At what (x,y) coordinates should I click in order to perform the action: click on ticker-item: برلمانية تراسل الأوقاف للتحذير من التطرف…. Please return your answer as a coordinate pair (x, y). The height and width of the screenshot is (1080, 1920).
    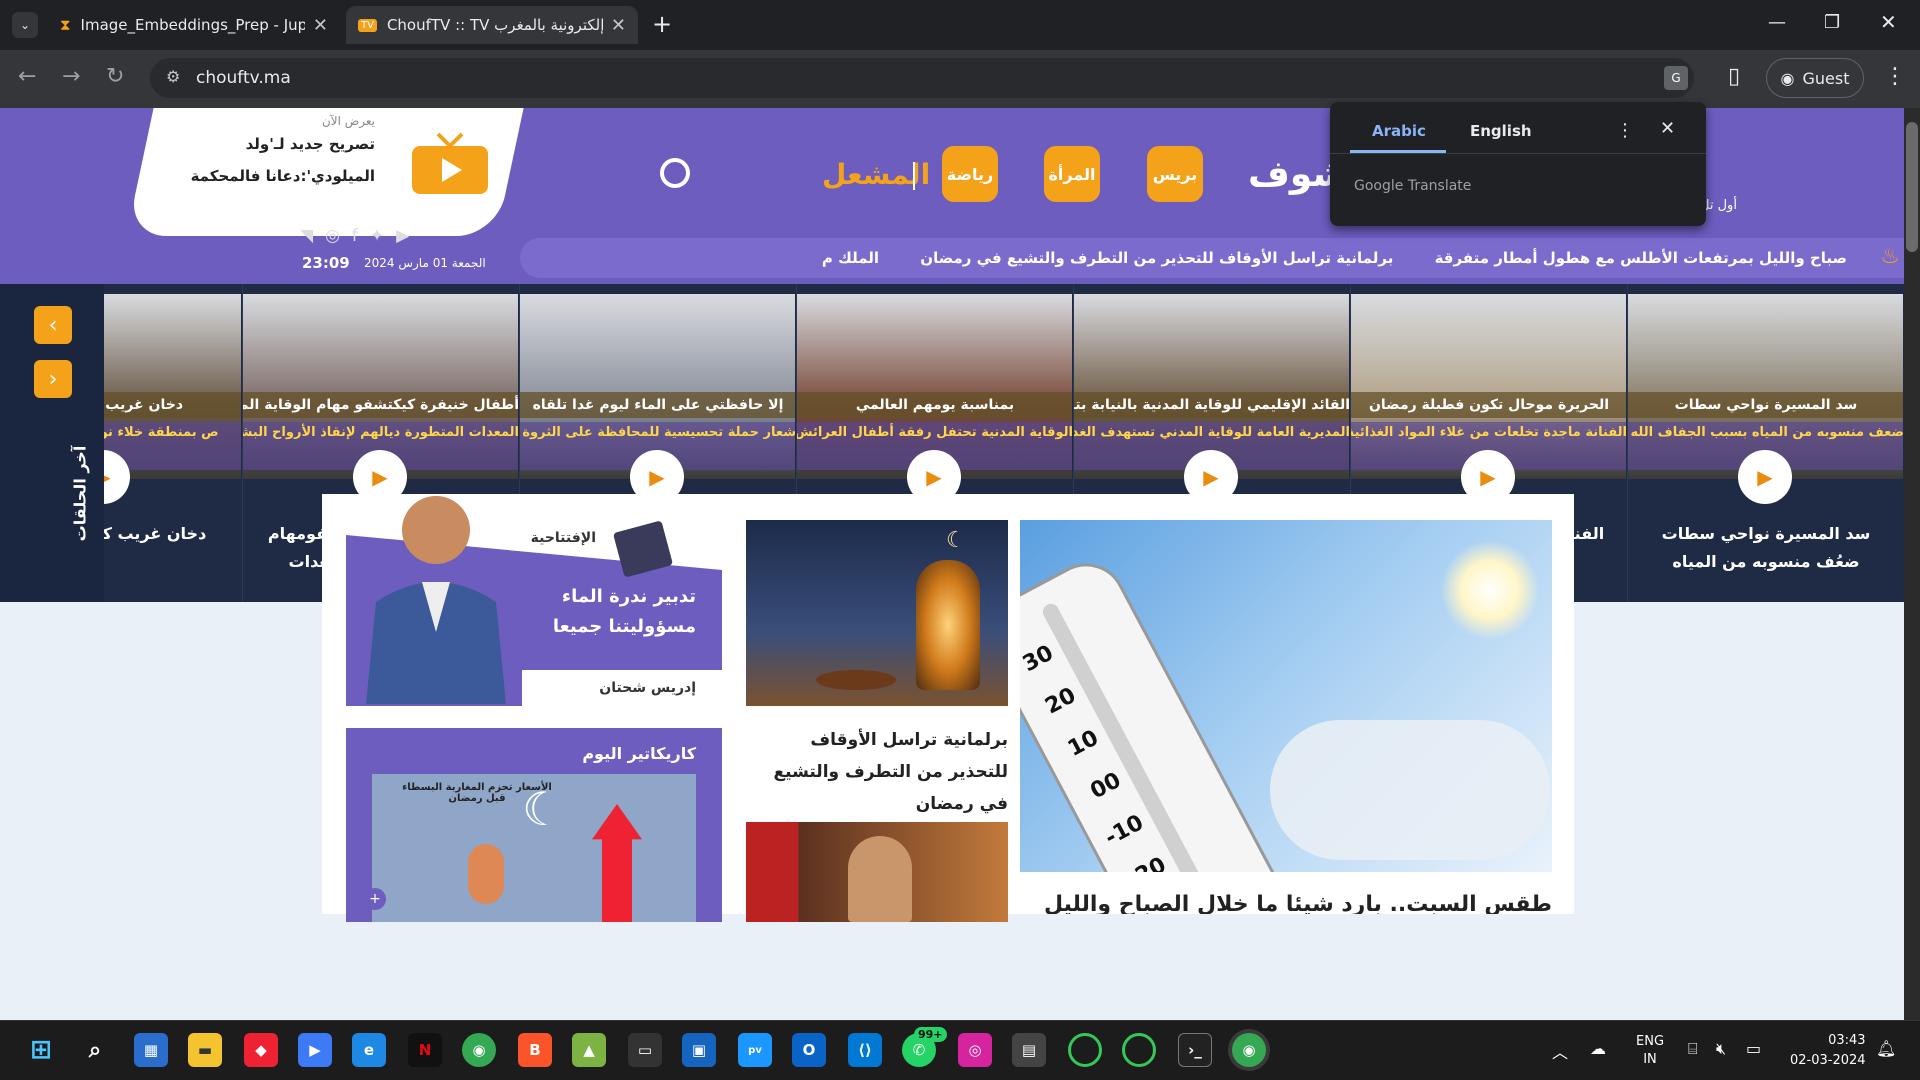
    Looking at the image, I should click on (1156, 258).